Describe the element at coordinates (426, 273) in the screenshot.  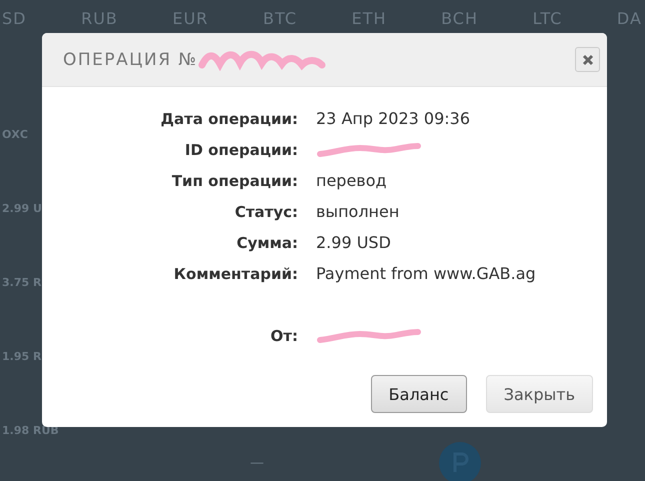
I see `field-value: Payment from www.GAB.ag` at that location.